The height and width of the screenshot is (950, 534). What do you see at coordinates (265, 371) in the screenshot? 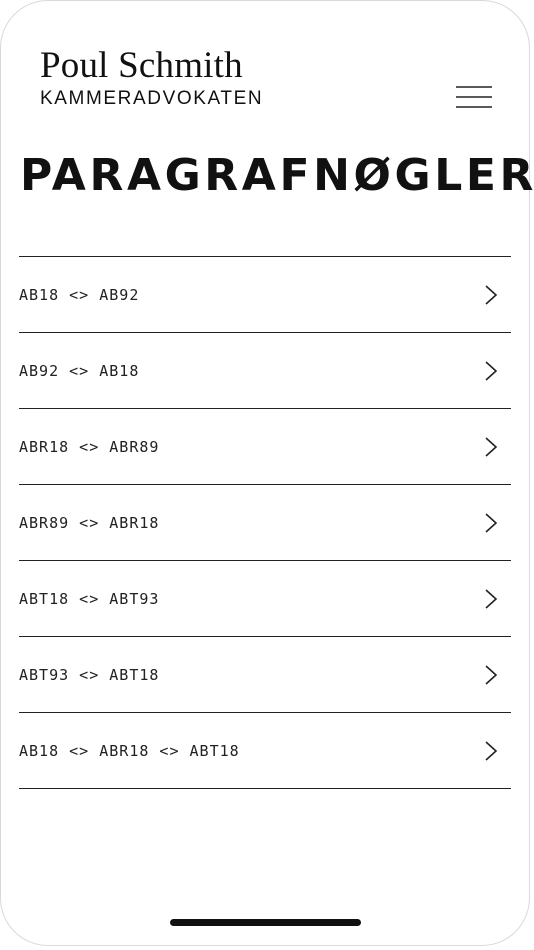
I see `list-item: AB92 <> AB18` at bounding box center [265, 371].